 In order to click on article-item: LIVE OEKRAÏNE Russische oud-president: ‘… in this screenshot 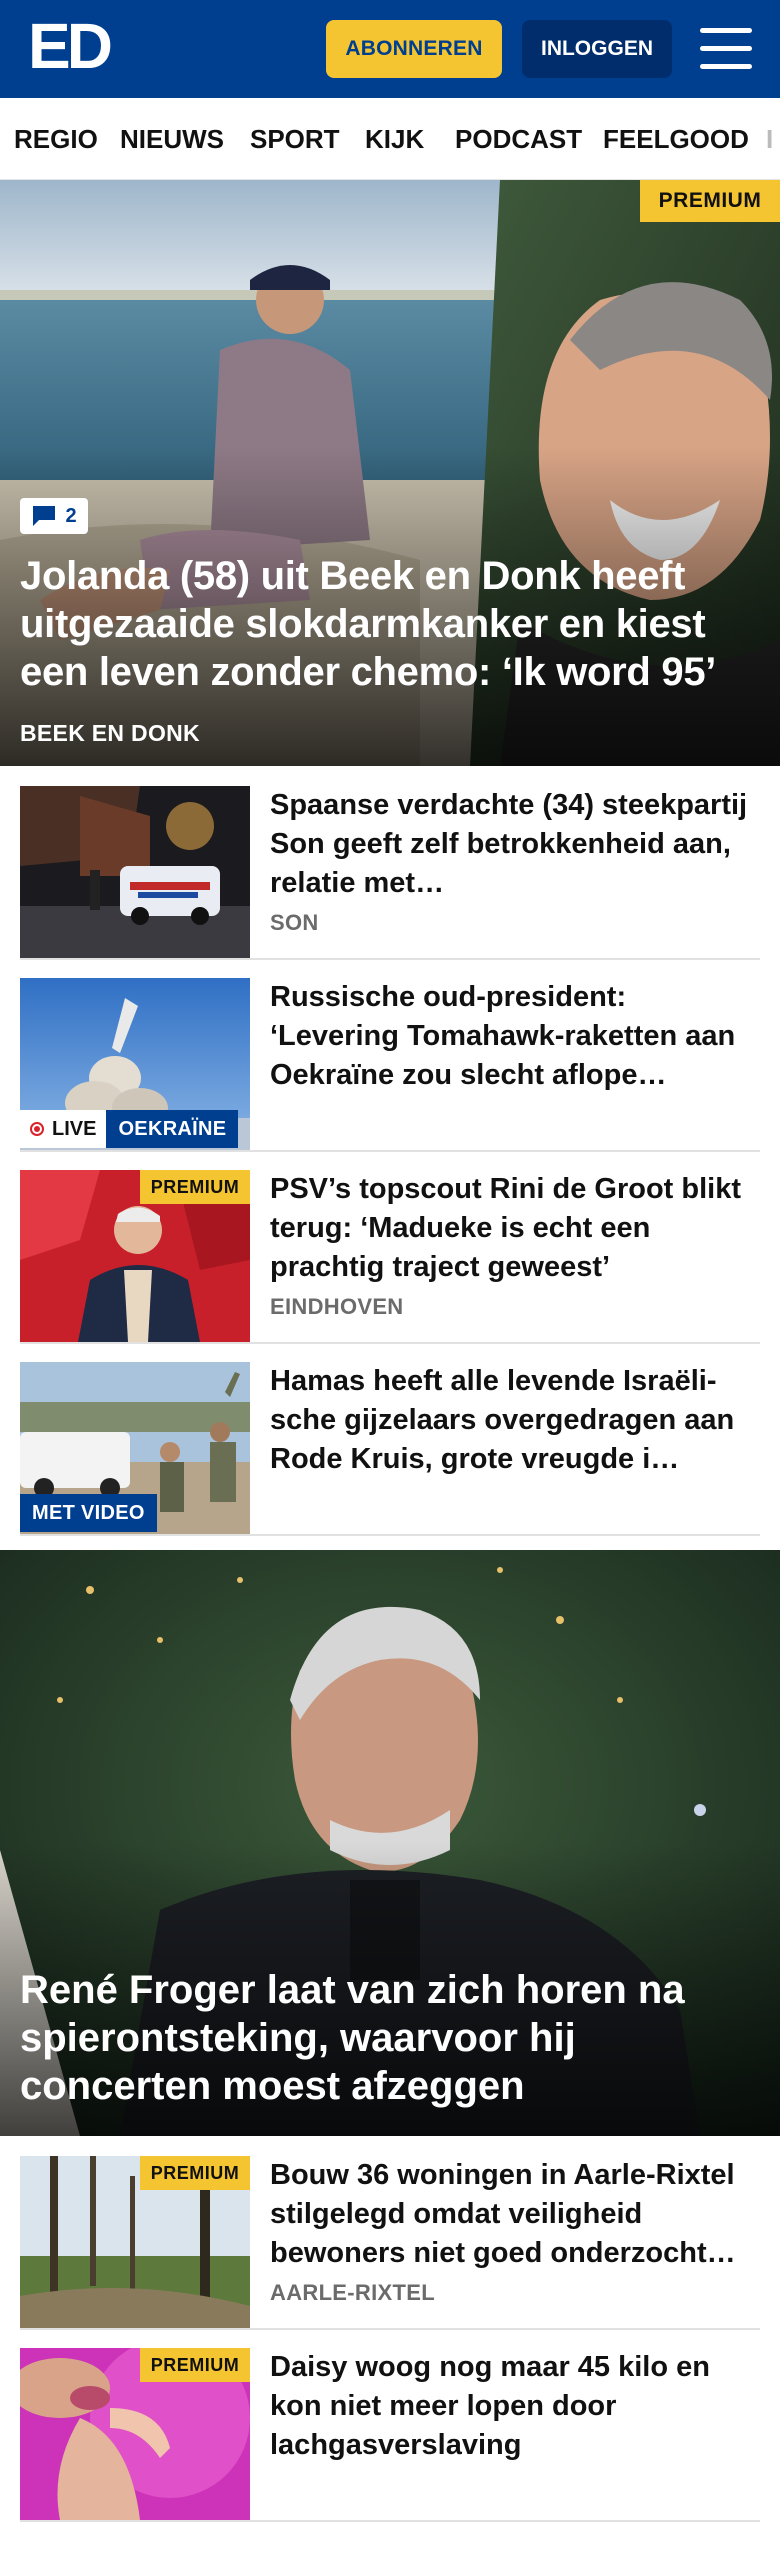, I will do `click(390, 1065)`.